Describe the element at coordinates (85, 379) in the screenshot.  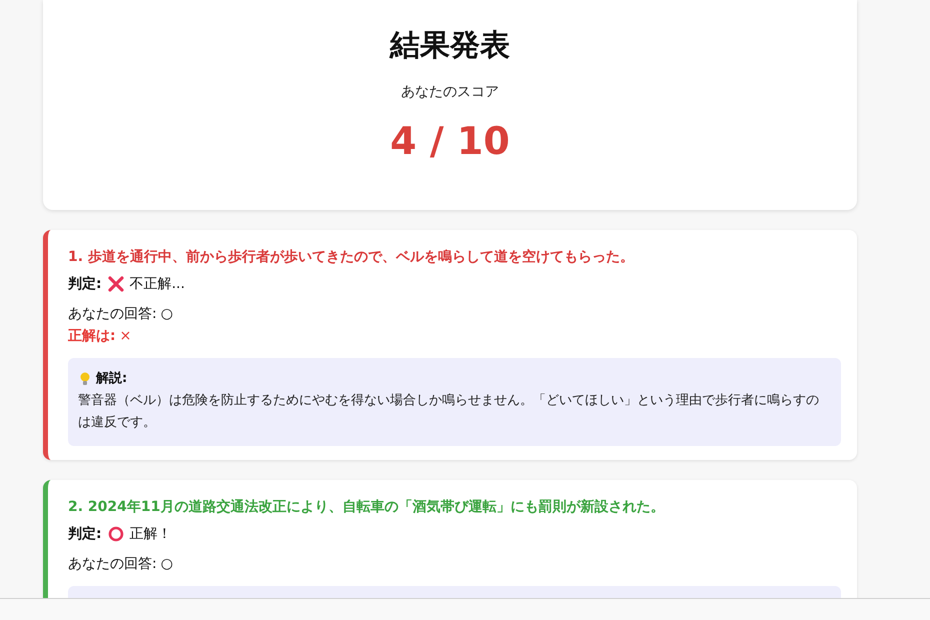
I see `lightbulb-icon` at that location.